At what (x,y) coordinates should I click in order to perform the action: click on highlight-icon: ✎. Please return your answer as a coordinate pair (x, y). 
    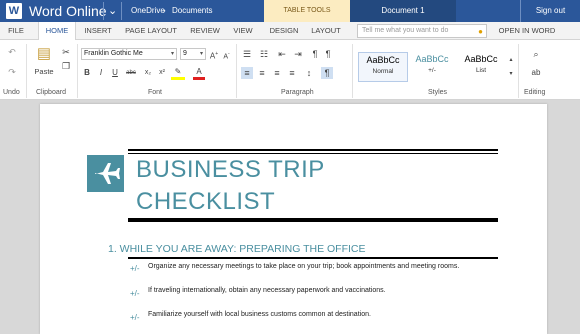
    Looking at the image, I should click on (178, 73).